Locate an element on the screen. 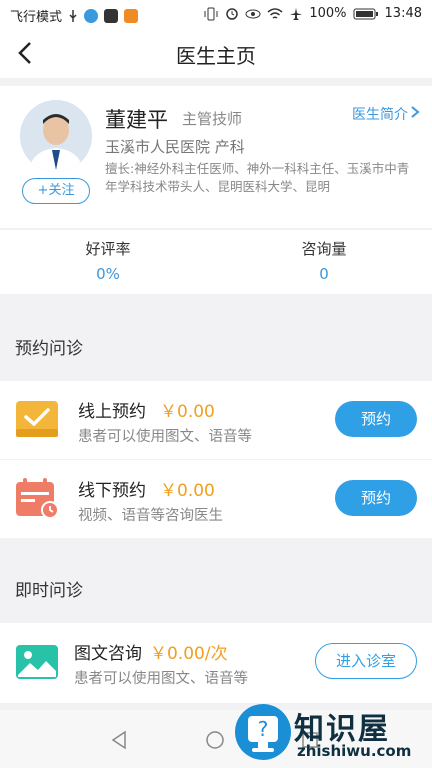  clock: 13:48 is located at coordinates (403, 13).